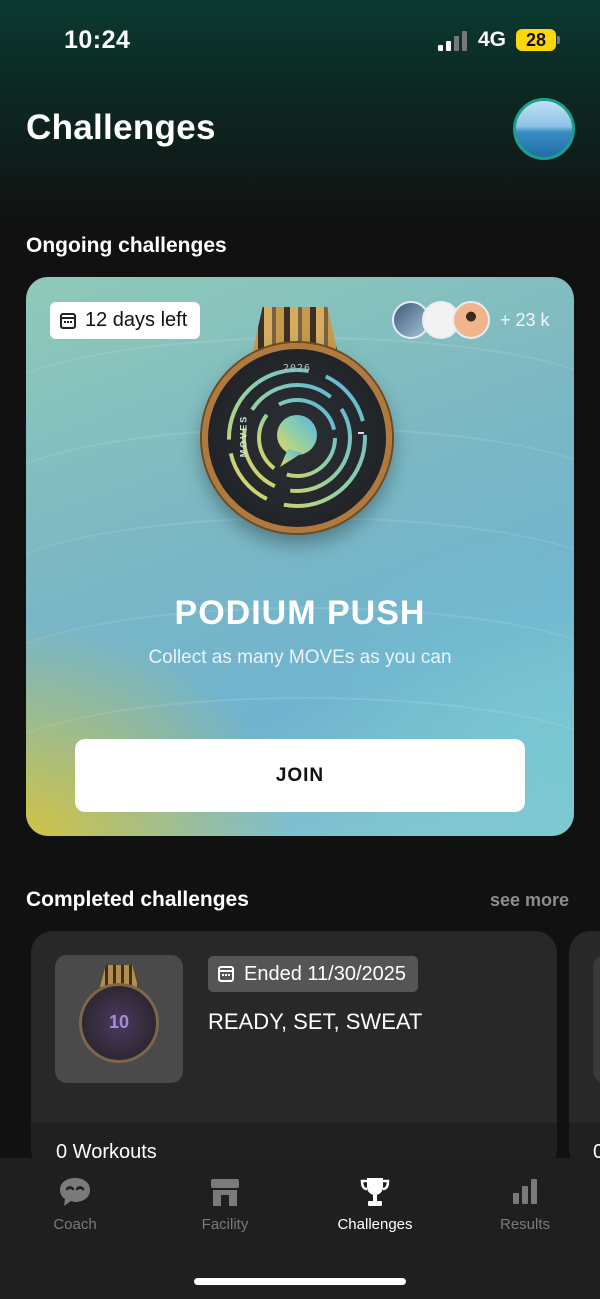 This screenshot has height=1299, width=600. What do you see at coordinates (300, 775) in the screenshot?
I see `join-button: JOIN` at bounding box center [300, 775].